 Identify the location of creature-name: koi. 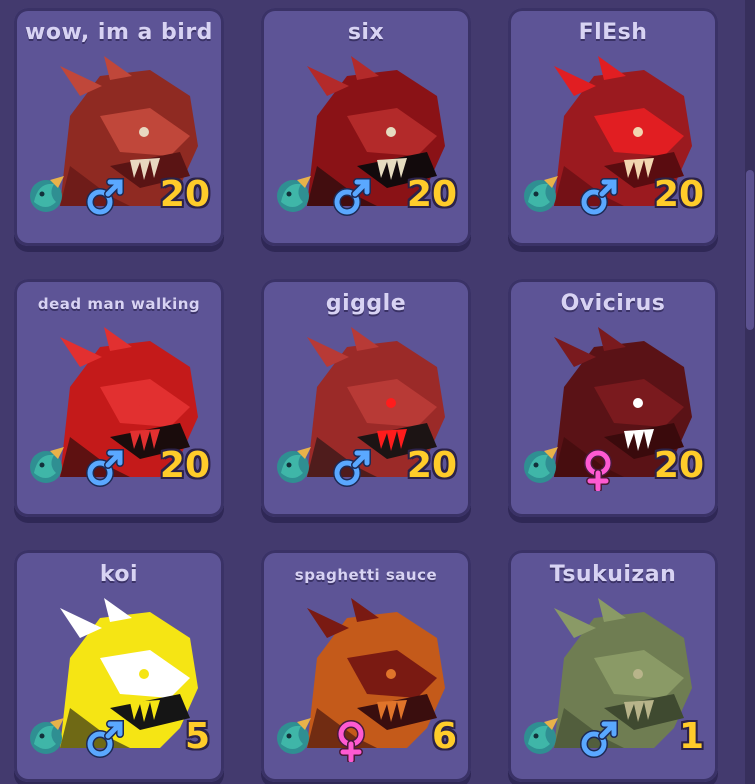
(119, 574).